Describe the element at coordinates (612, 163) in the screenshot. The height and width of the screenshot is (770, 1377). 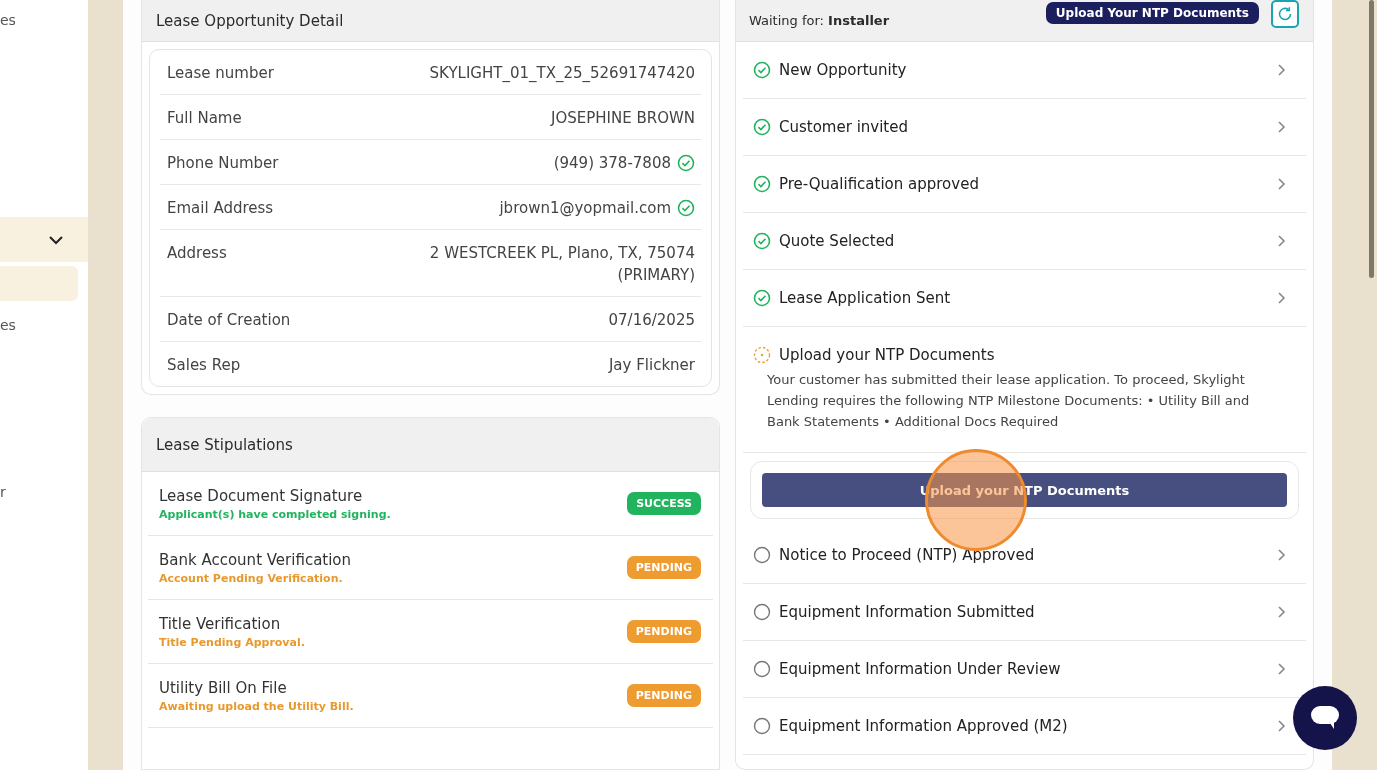
I see `field-value: (949) 378-7808` at that location.